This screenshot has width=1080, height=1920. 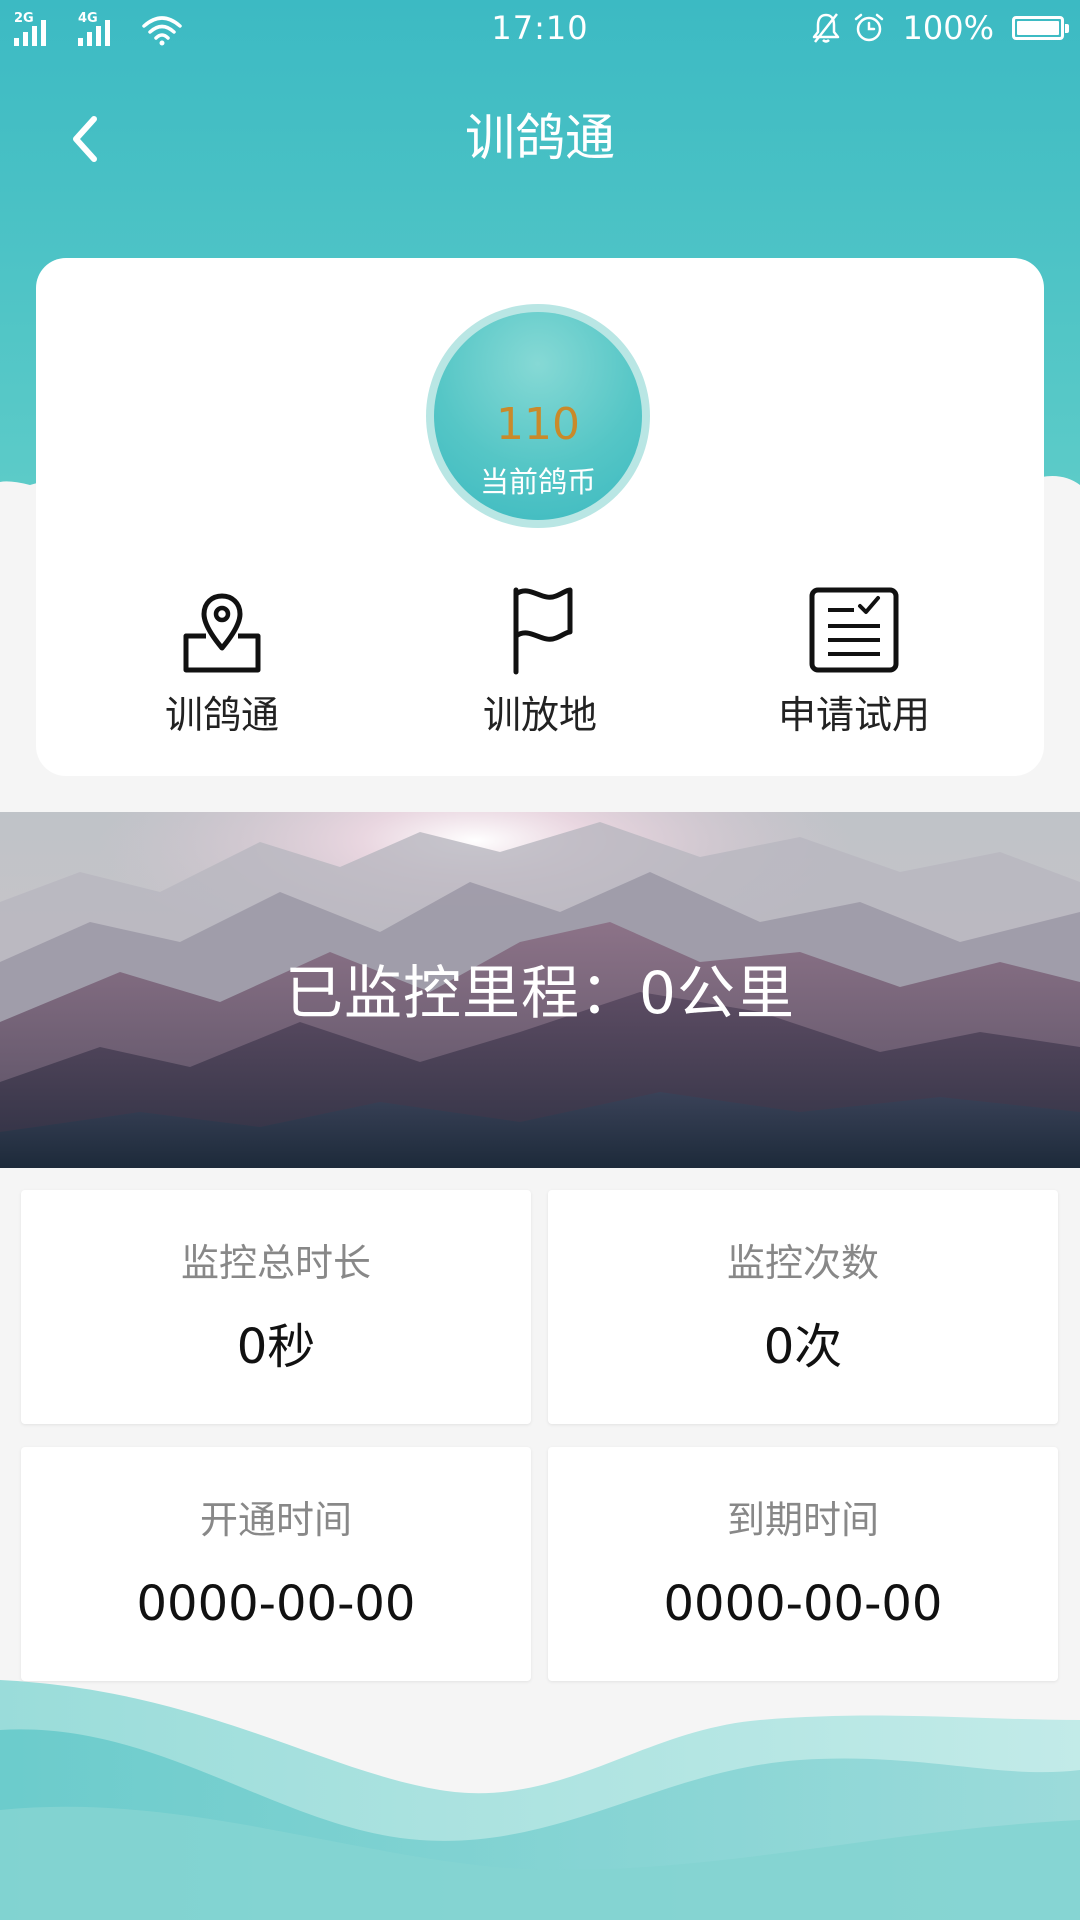 What do you see at coordinates (222, 633) in the screenshot?
I see `map-pin-icon` at bounding box center [222, 633].